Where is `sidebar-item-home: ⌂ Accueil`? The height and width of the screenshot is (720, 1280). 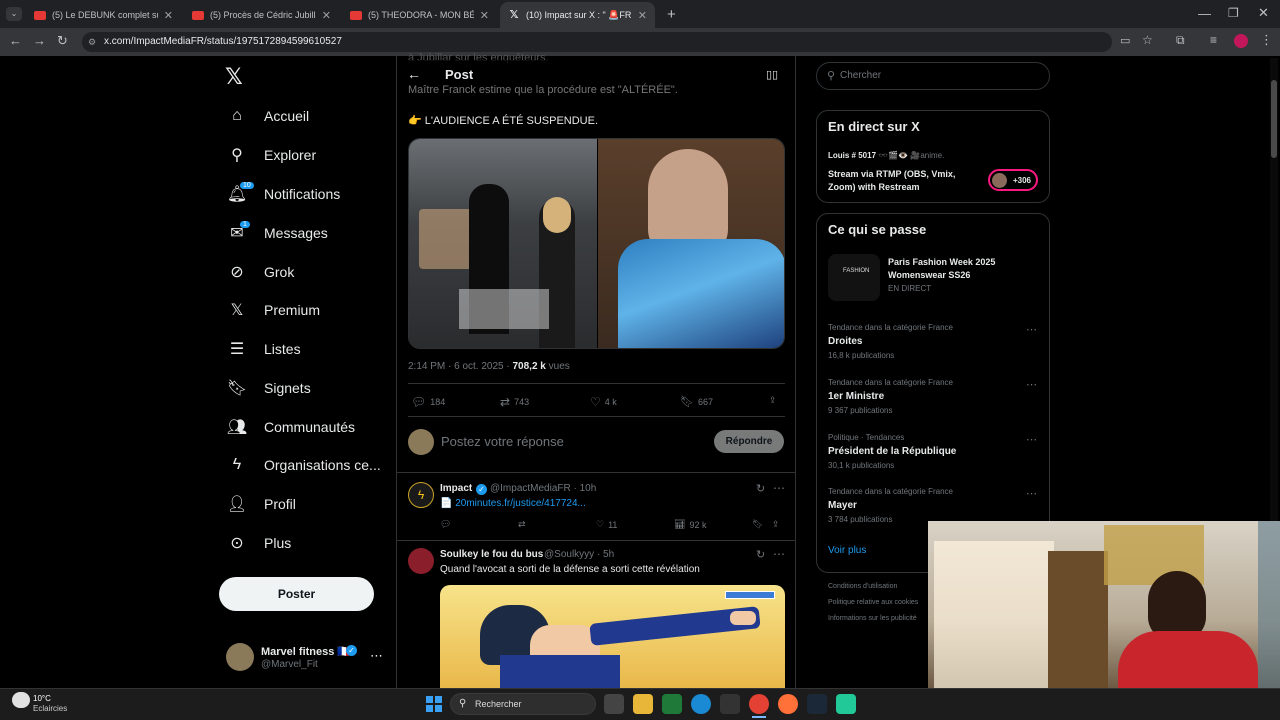
sidebar-item-home: ⌂ Accueil is located at coordinates (303, 116).